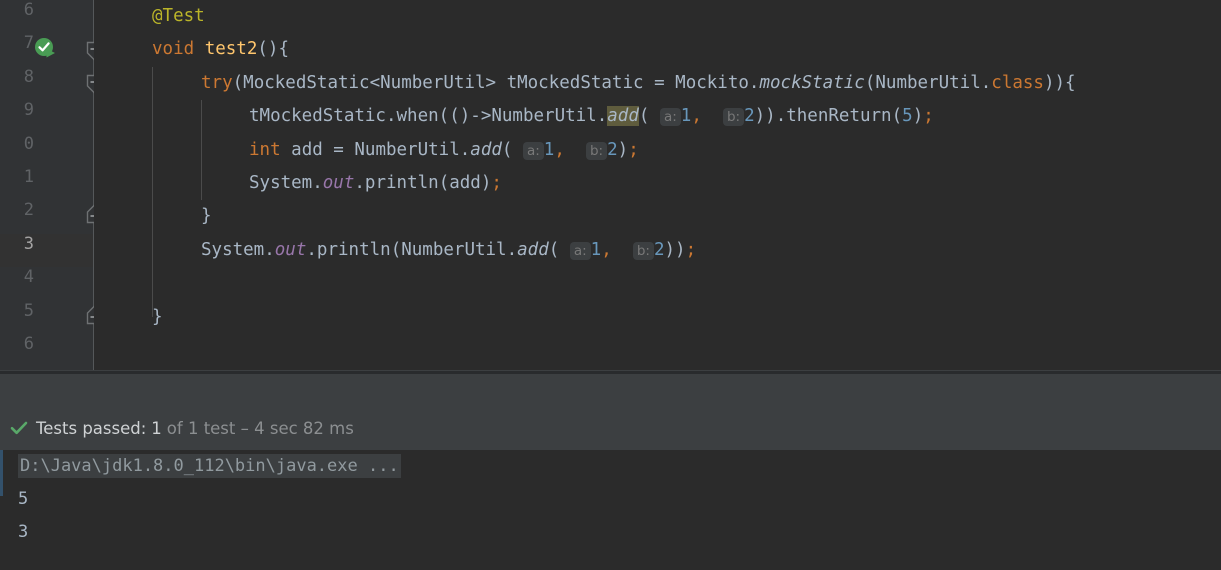 The height and width of the screenshot is (570, 1221). What do you see at coordinates (812, 82) in the screenshot?
I see `method-mockstatic: mockStatic` at bounding box center [812, 82].